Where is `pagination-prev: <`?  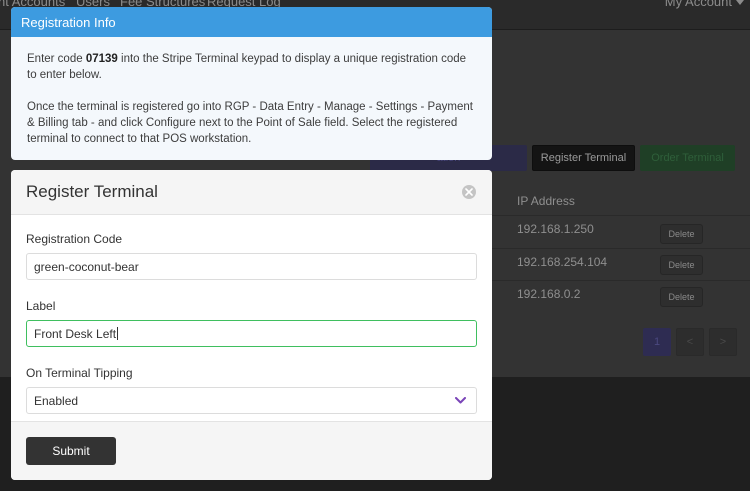 pagination-prev: < is located at coordinates (690, 342).